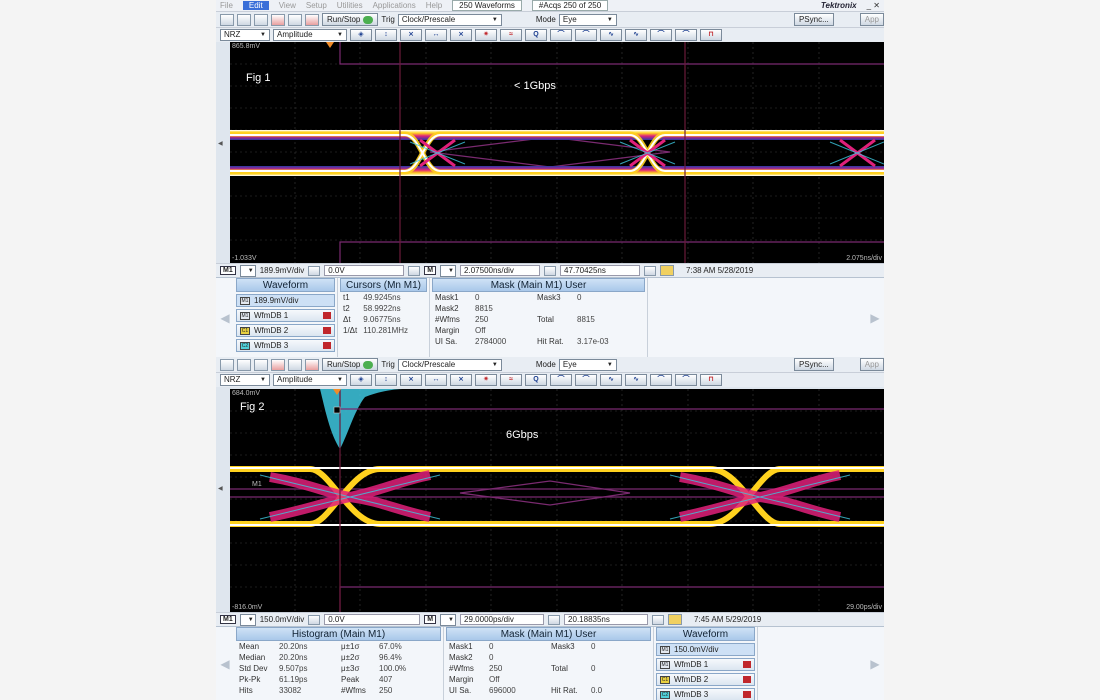 Image resolution: width=1100 pixels, height=700 pixels. I want to click on waveform-item-m1: M1 150.0mV/div, so click(705, 649).